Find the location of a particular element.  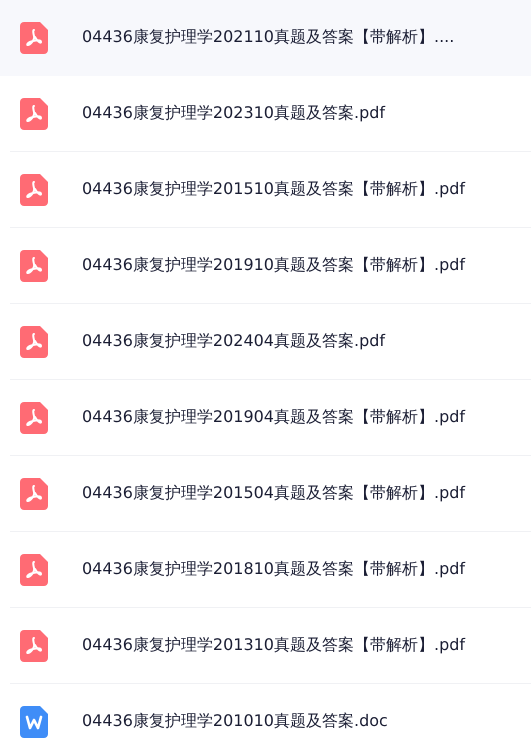

file-name: 04436康复护理学201310真题及答案【带解析】.pdf is located at coordinates (274, 645).